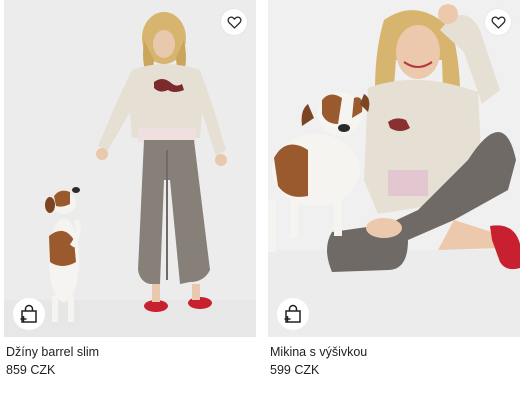  What do you see at coordinates (131, 352) in the screenshot?
I see `product-name: Džíny barrel slim` at bounding box center [131, 352].